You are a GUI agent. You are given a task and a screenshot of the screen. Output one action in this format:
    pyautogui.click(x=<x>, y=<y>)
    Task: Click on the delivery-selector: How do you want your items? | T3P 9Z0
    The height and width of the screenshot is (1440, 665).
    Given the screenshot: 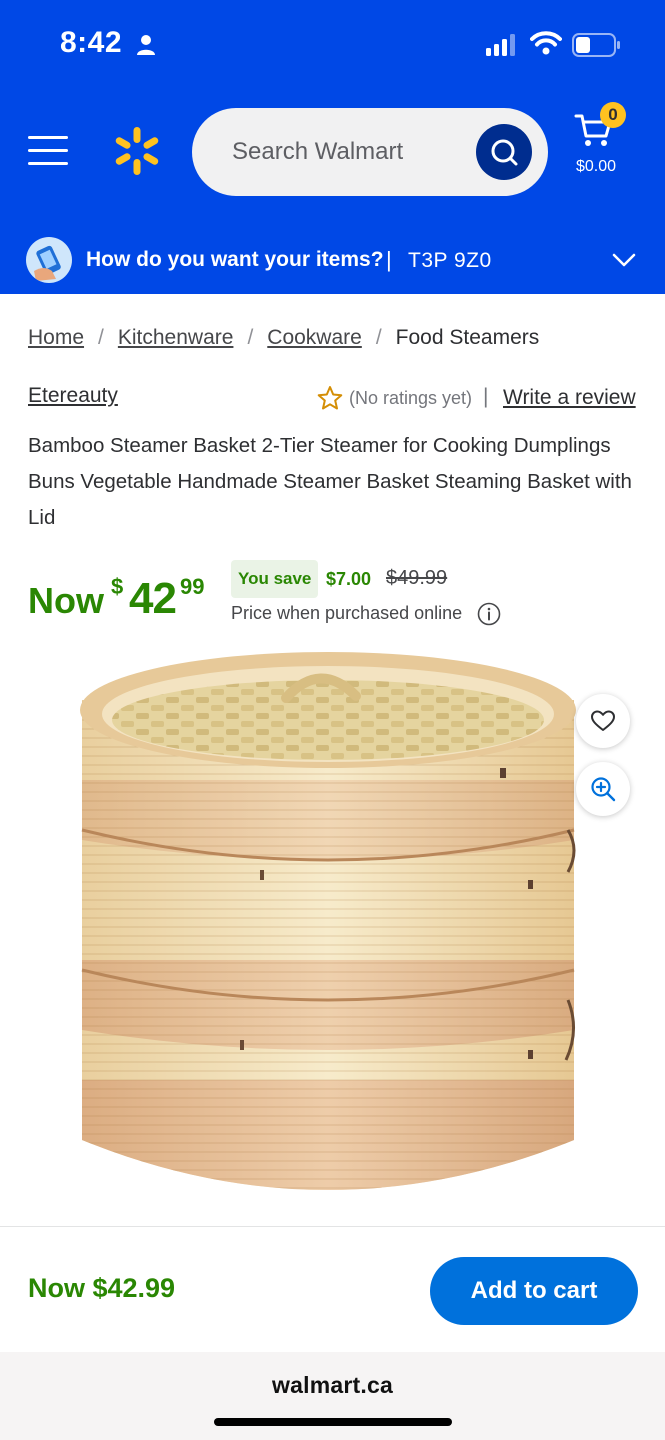 What is the action you would take?
    pyautogui.click(x=332, y=263)
    